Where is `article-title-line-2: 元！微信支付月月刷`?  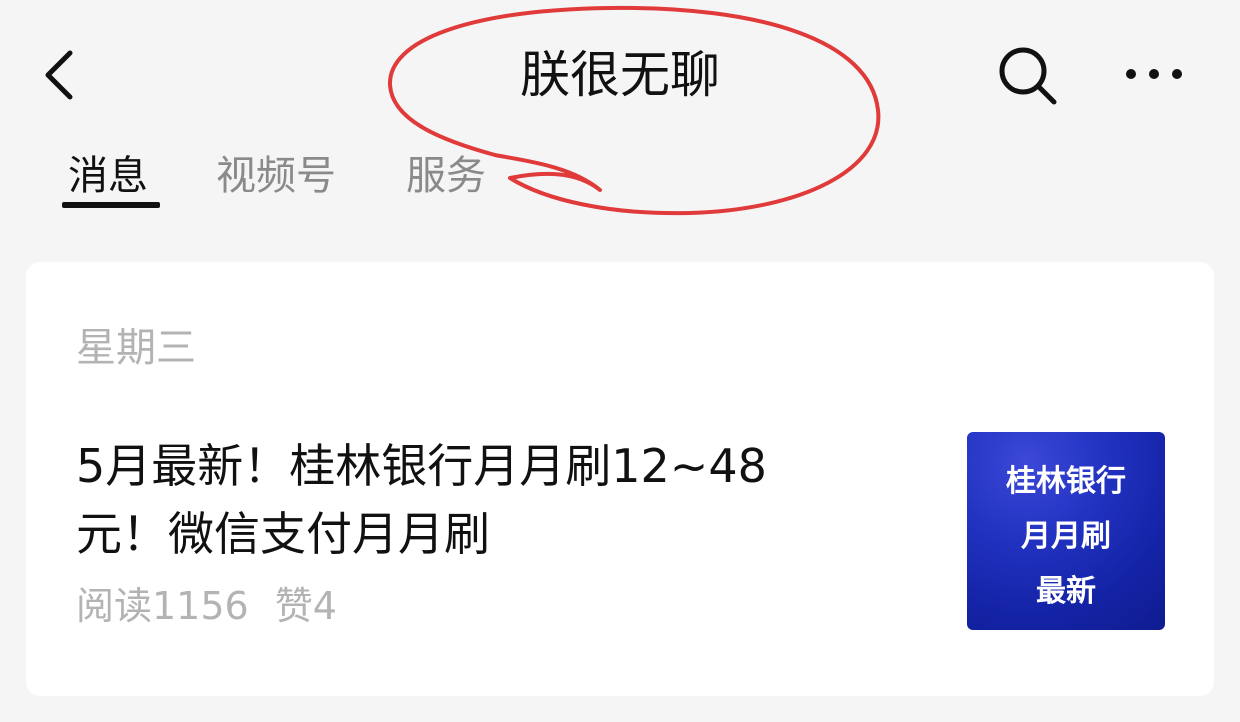 article-title-line-2: 元！微信支付月月刷 is located at coordinates (283, 534).